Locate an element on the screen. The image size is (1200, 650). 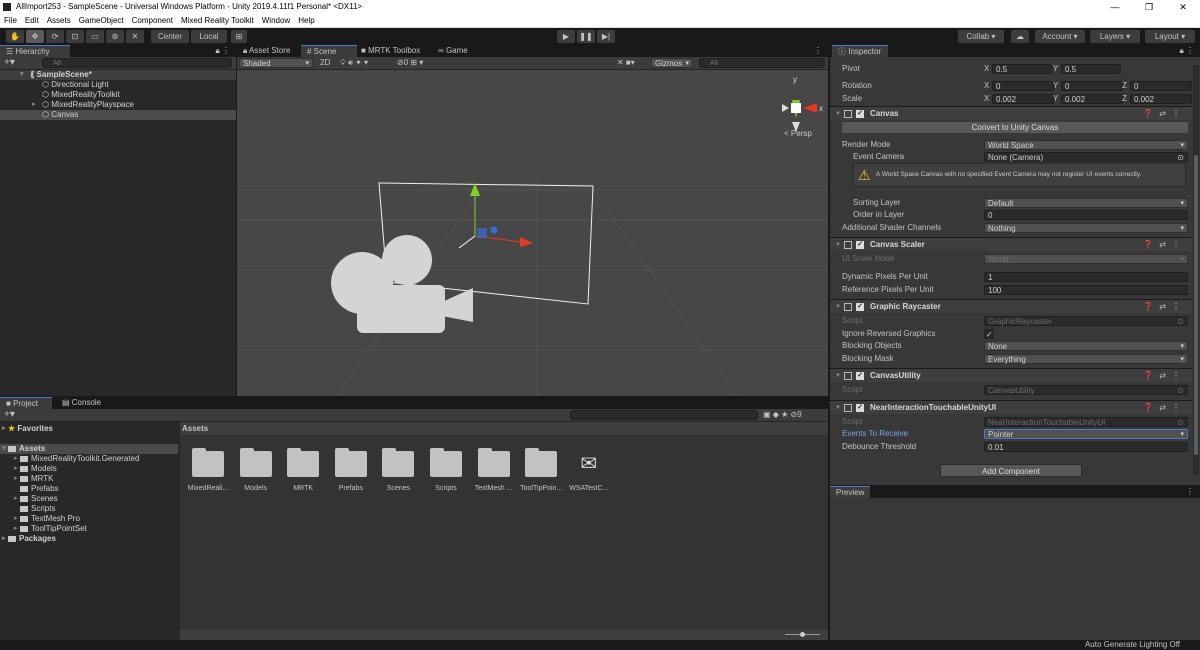
project-folder-item: ▸ ToolTipPointSet is located at coordinates (89, 529).